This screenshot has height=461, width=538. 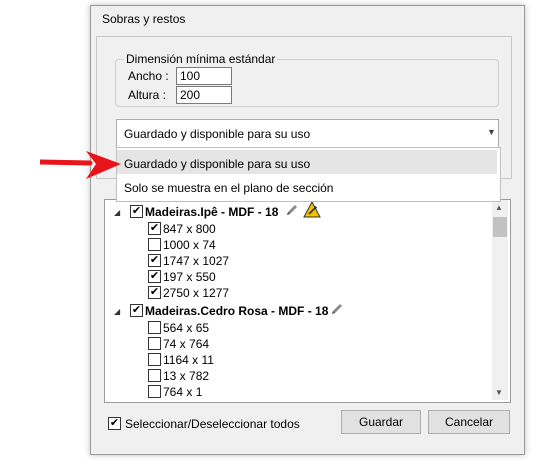 I want to click on select-all-checkbox: ✔, so click(x=114, y=423).